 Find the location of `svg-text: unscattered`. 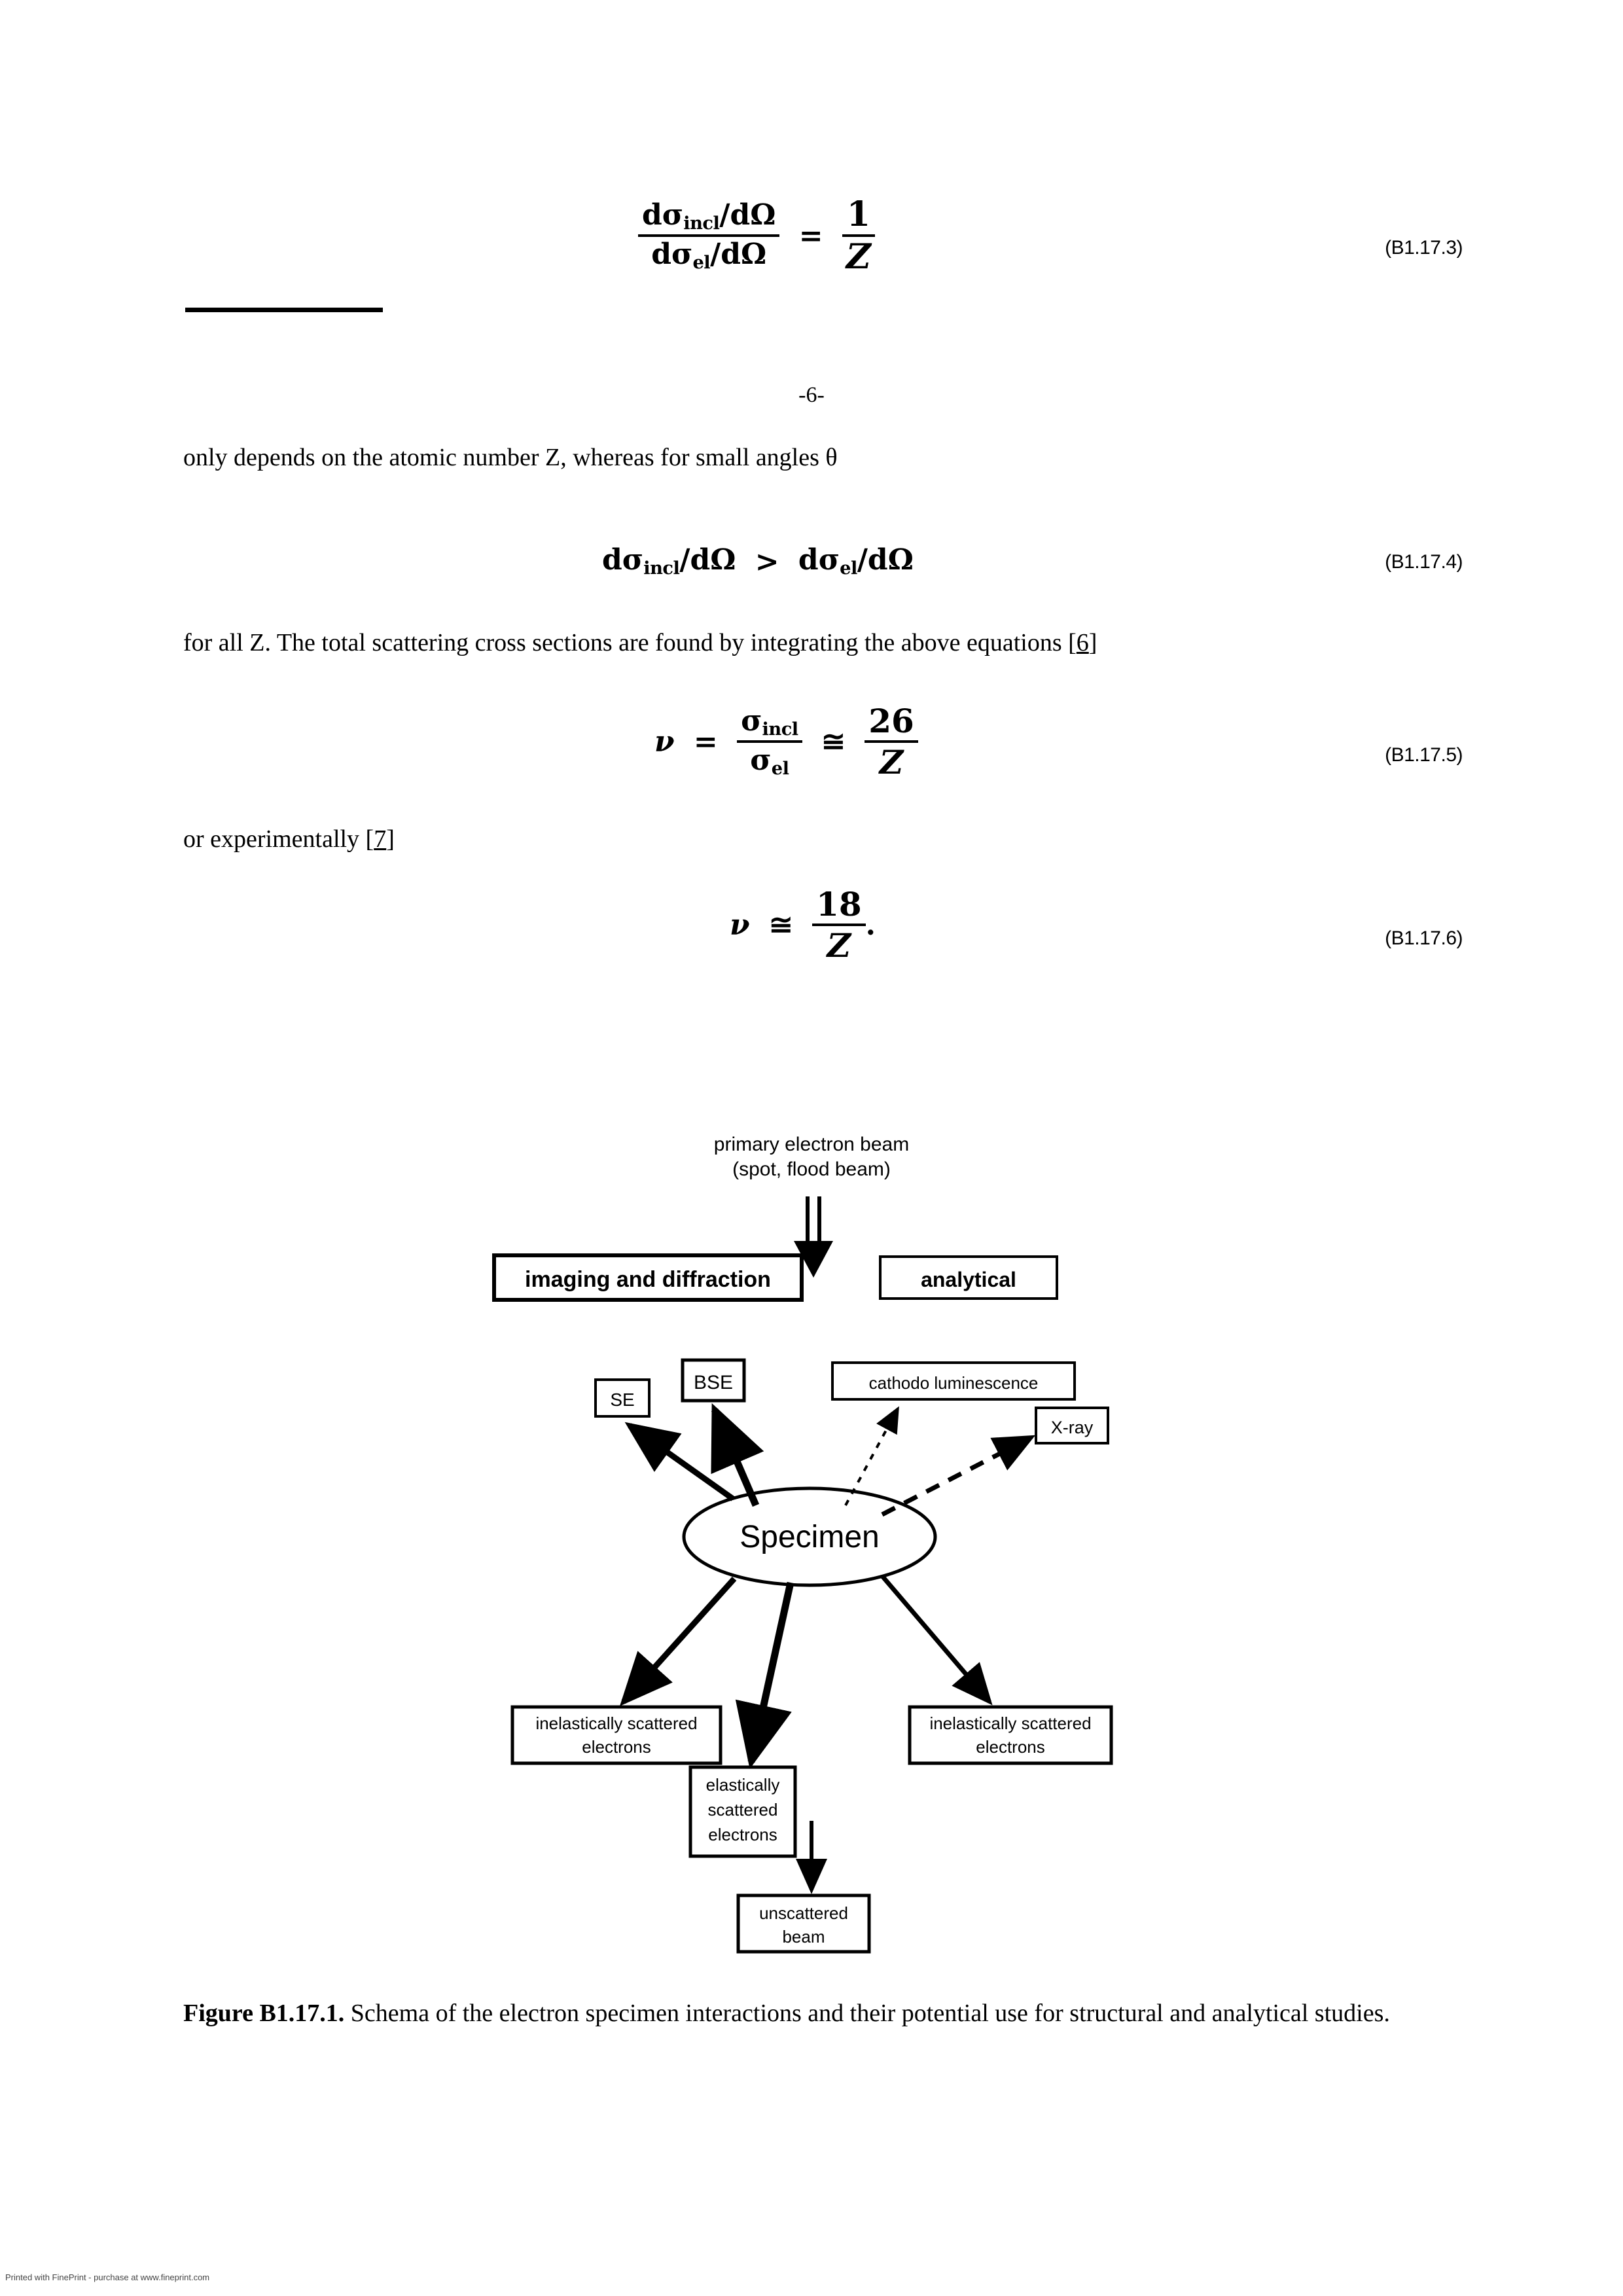

svg-text: unscattered is located at coordinates (803, 1913).